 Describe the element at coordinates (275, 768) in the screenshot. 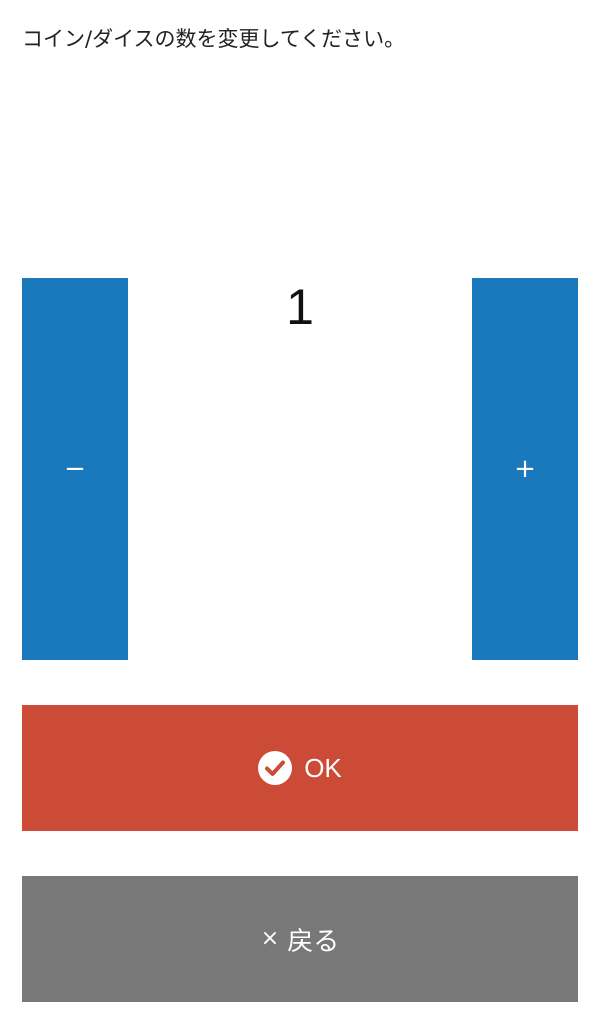

I see `check-circle-icon` at that location.